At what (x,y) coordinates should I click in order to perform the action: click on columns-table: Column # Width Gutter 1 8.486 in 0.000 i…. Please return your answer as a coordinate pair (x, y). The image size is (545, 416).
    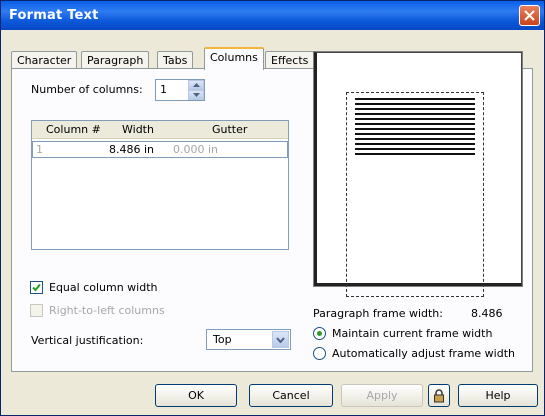
    Looking at the image, I should click on (160, 185).